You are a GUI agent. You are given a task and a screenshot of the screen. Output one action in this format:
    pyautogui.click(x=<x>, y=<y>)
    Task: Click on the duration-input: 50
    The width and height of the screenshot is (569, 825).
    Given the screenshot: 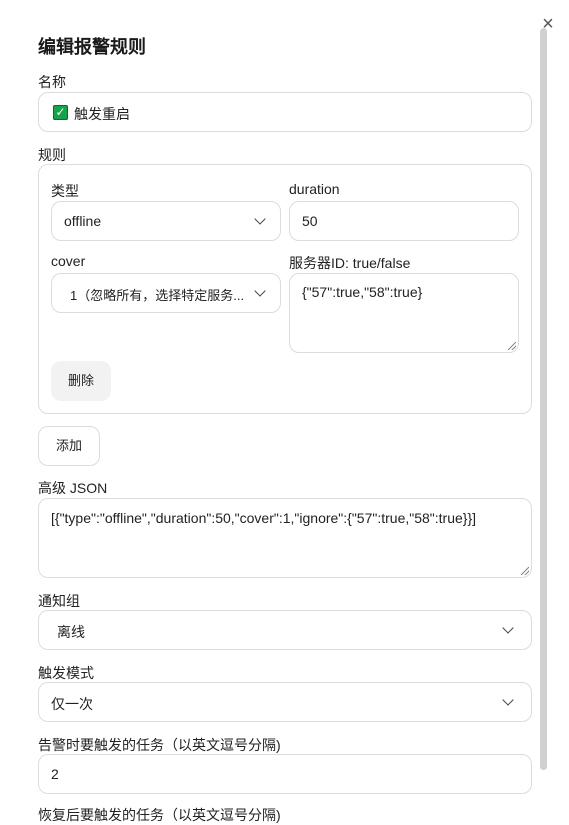 What is the action you would take?
    pyautogui.click(x=404, y=221)
    